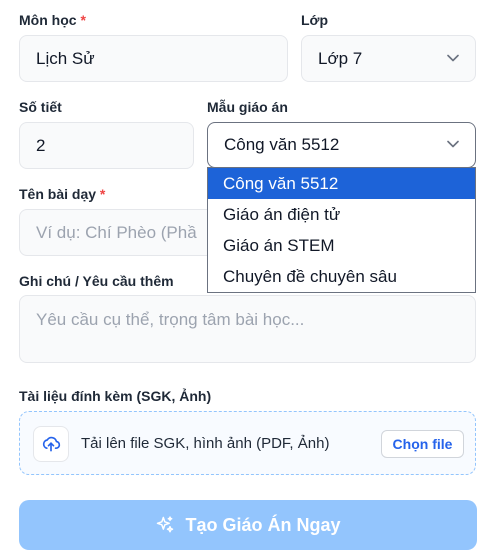 The image size is (487, 554). Describe the element at coordinates (263, 524) in the screenshot. I see `submit-label: Tạo Giáo Án Ngay` at that location.